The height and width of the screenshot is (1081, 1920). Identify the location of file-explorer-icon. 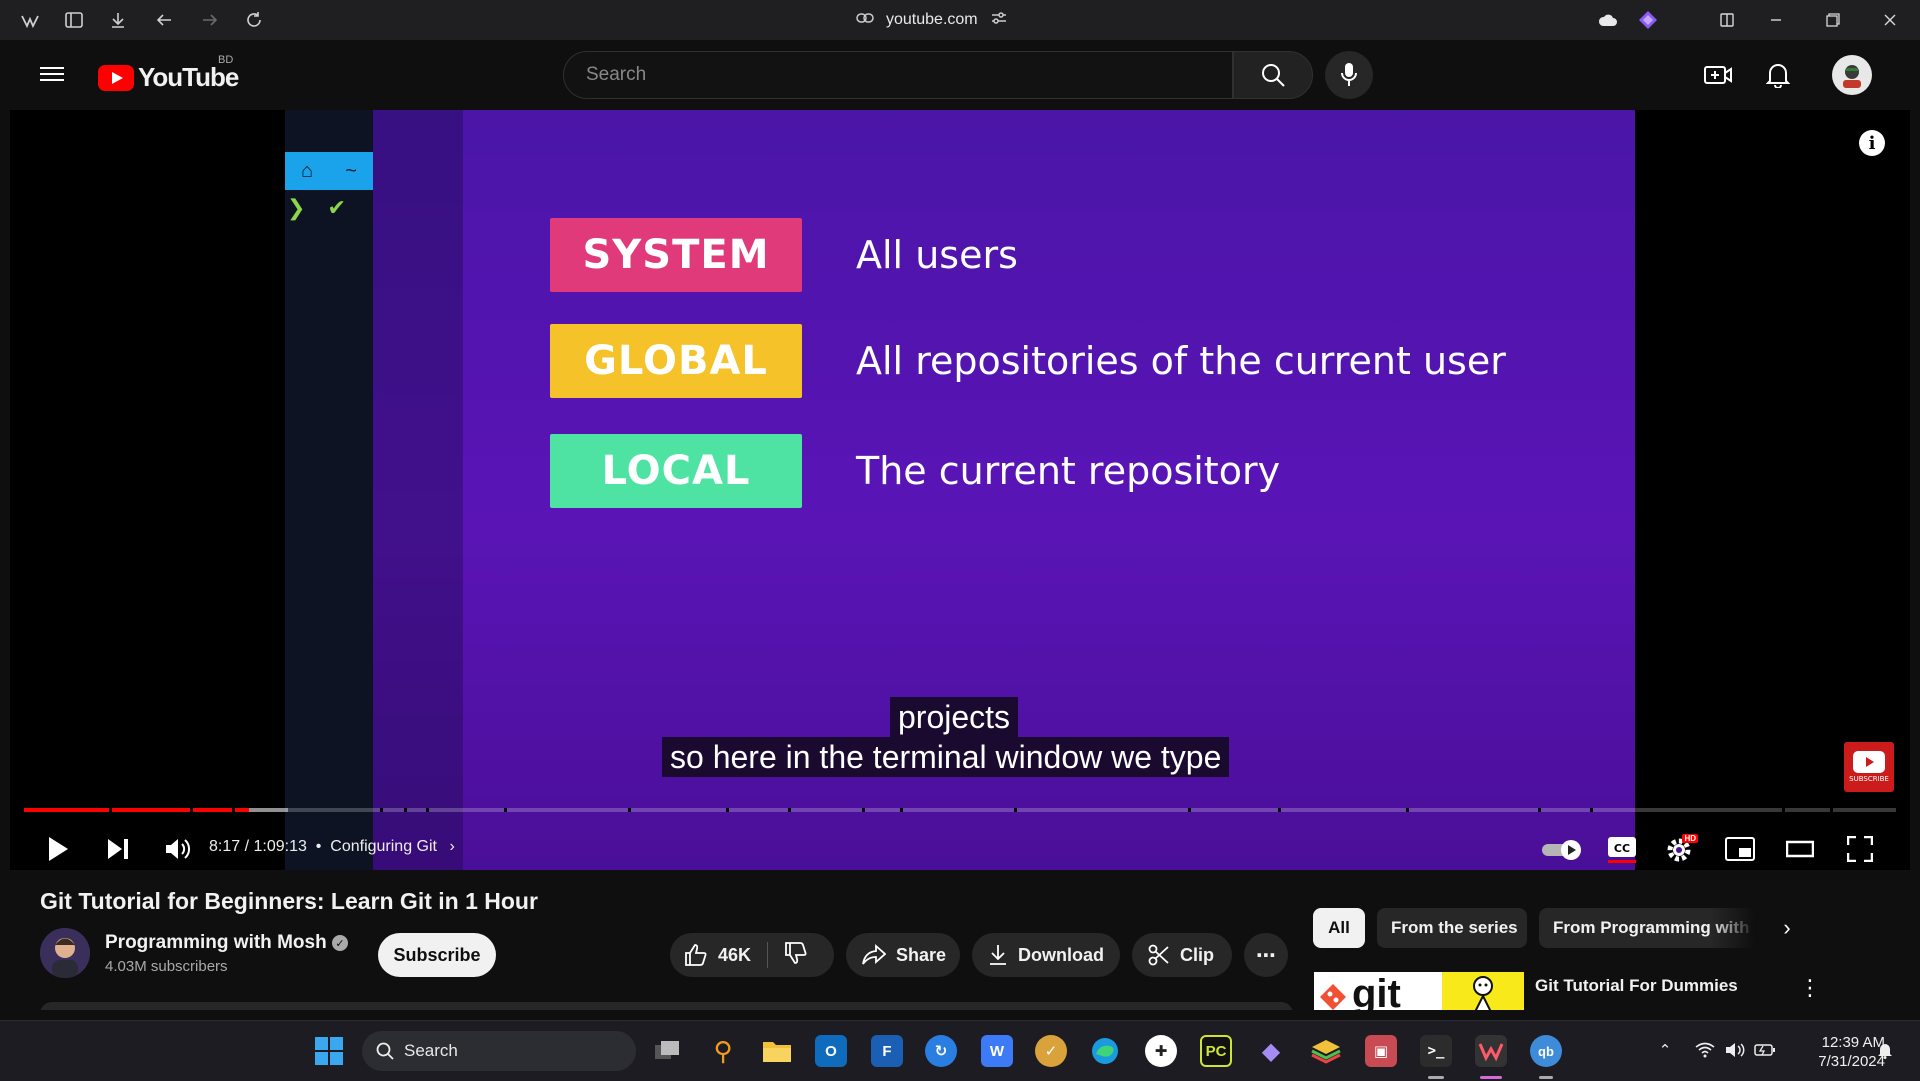
(777, 1051).